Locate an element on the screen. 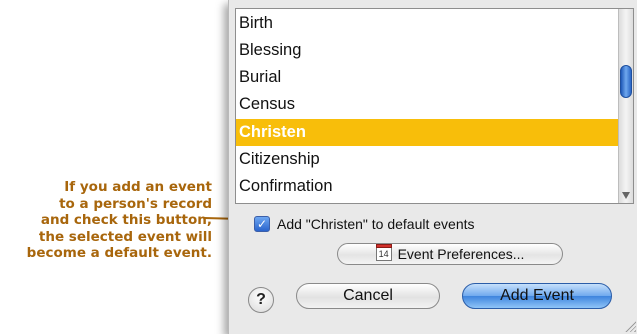 The height and width of the screenshot is (334, 637). add-event-button: Add Event is located at coordinates (537, 296).